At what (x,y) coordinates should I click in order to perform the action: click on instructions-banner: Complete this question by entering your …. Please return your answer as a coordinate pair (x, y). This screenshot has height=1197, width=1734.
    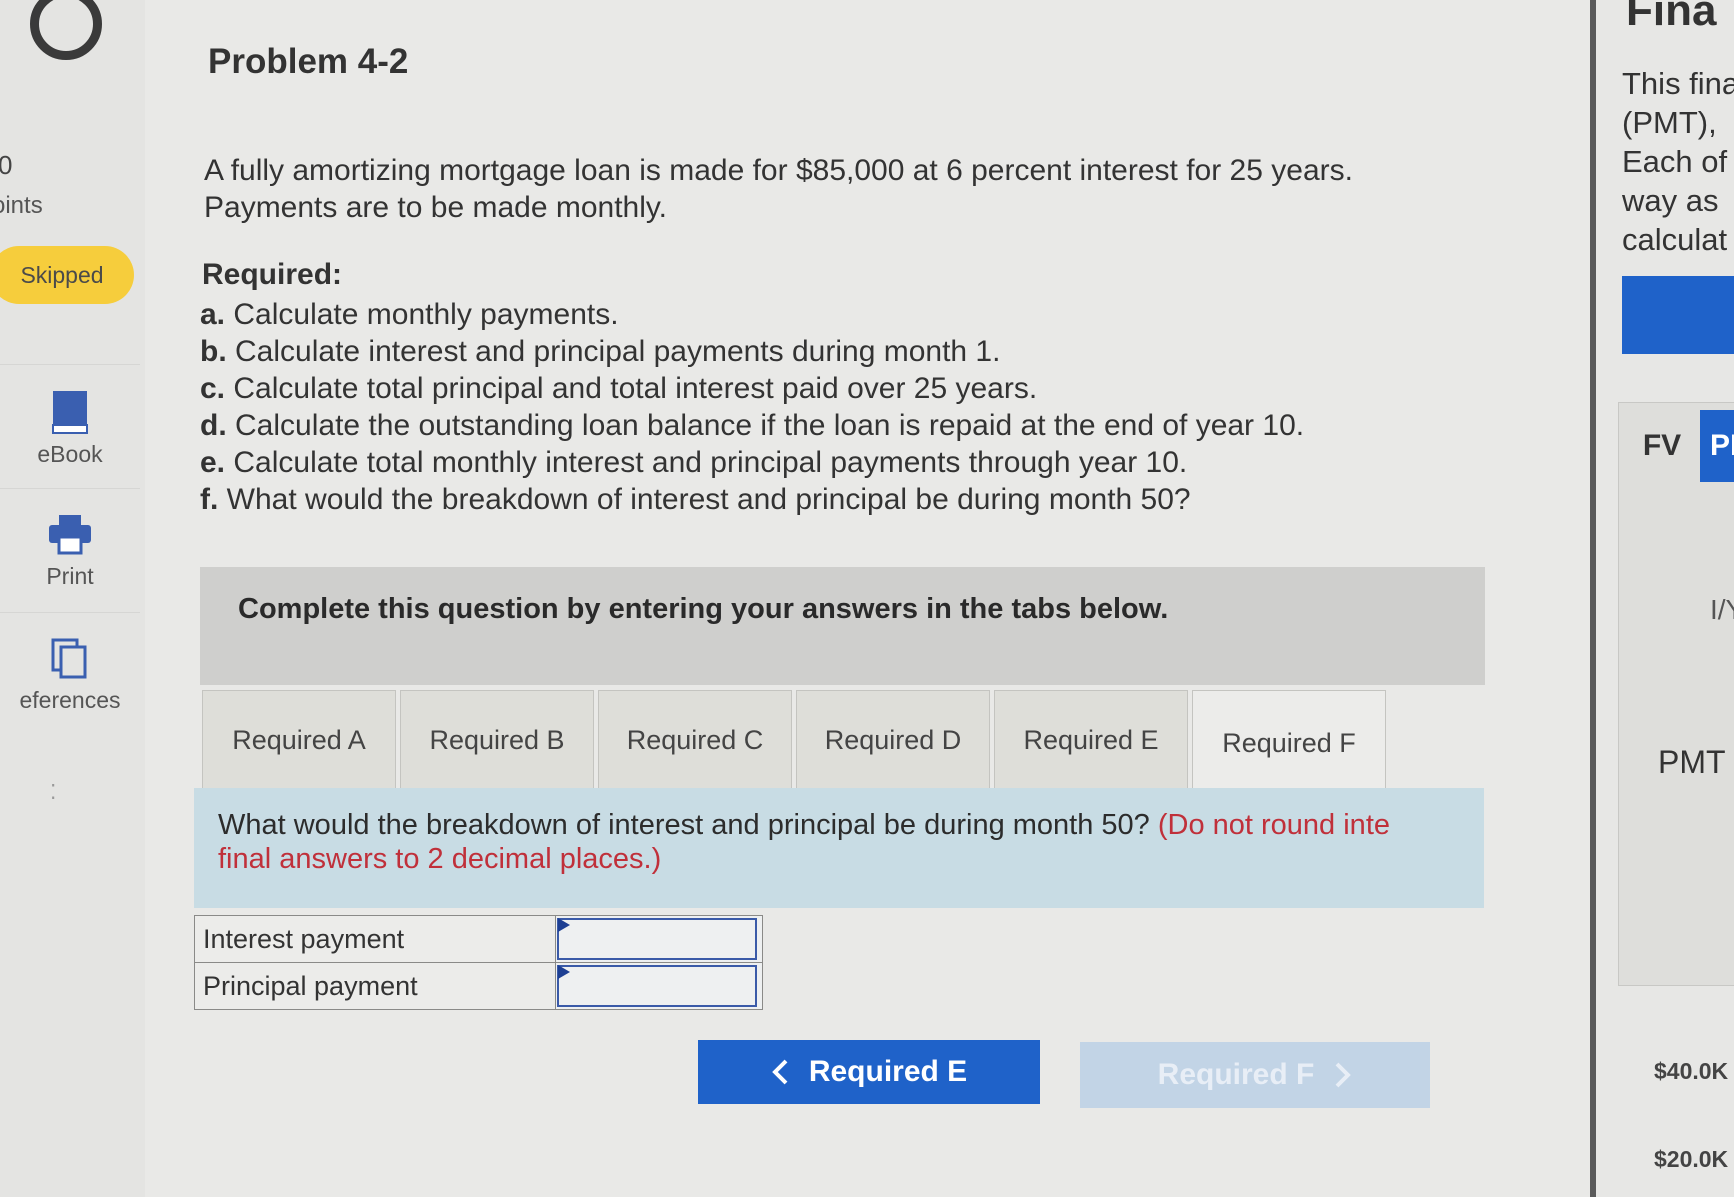
    Looking at the image, I should click on (842, 626).